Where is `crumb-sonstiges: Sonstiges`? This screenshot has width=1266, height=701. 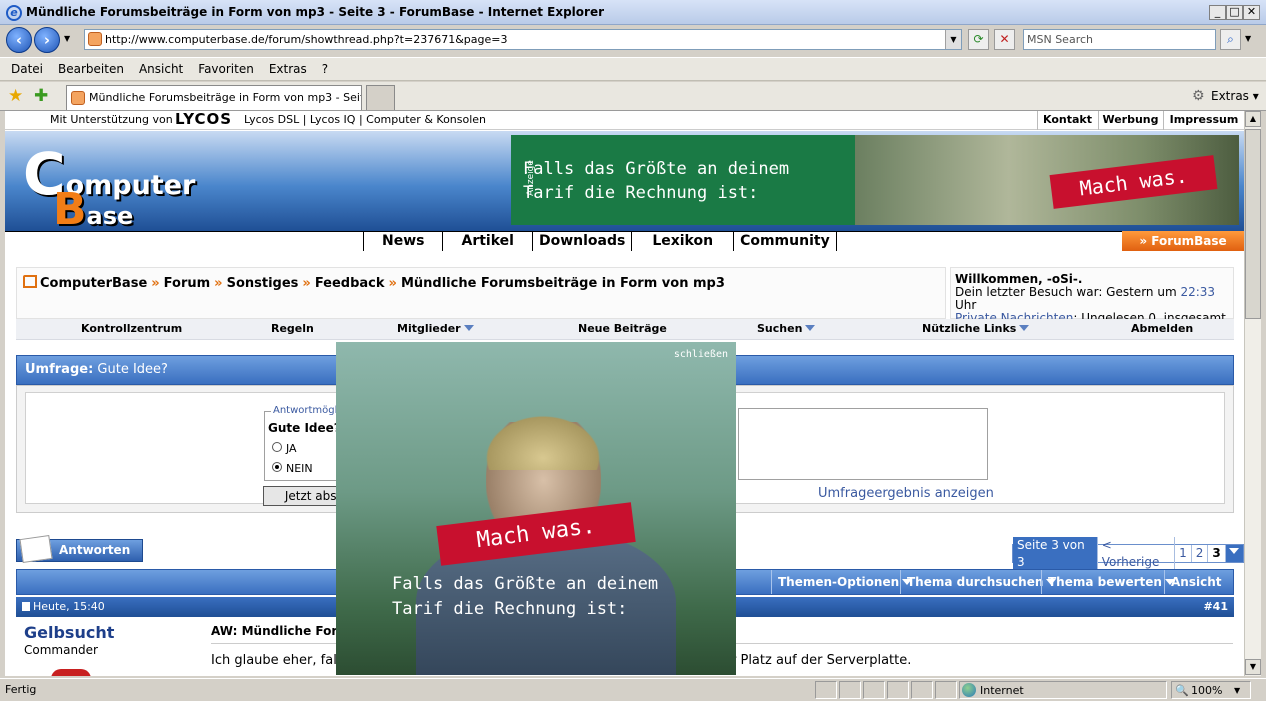
crumb-sonstiges: Sonstiges is located at coordinates (263, 283).